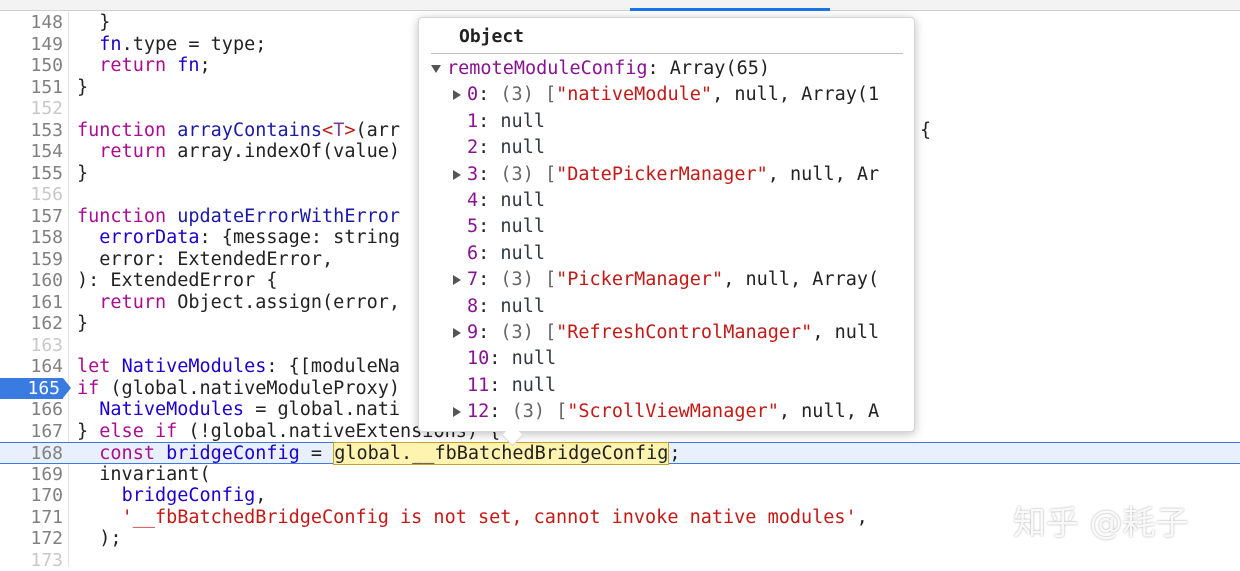 This screenshot has height=571, width=1240. I want to click on code-text: return Object.assign(error,, so click(238, 303).